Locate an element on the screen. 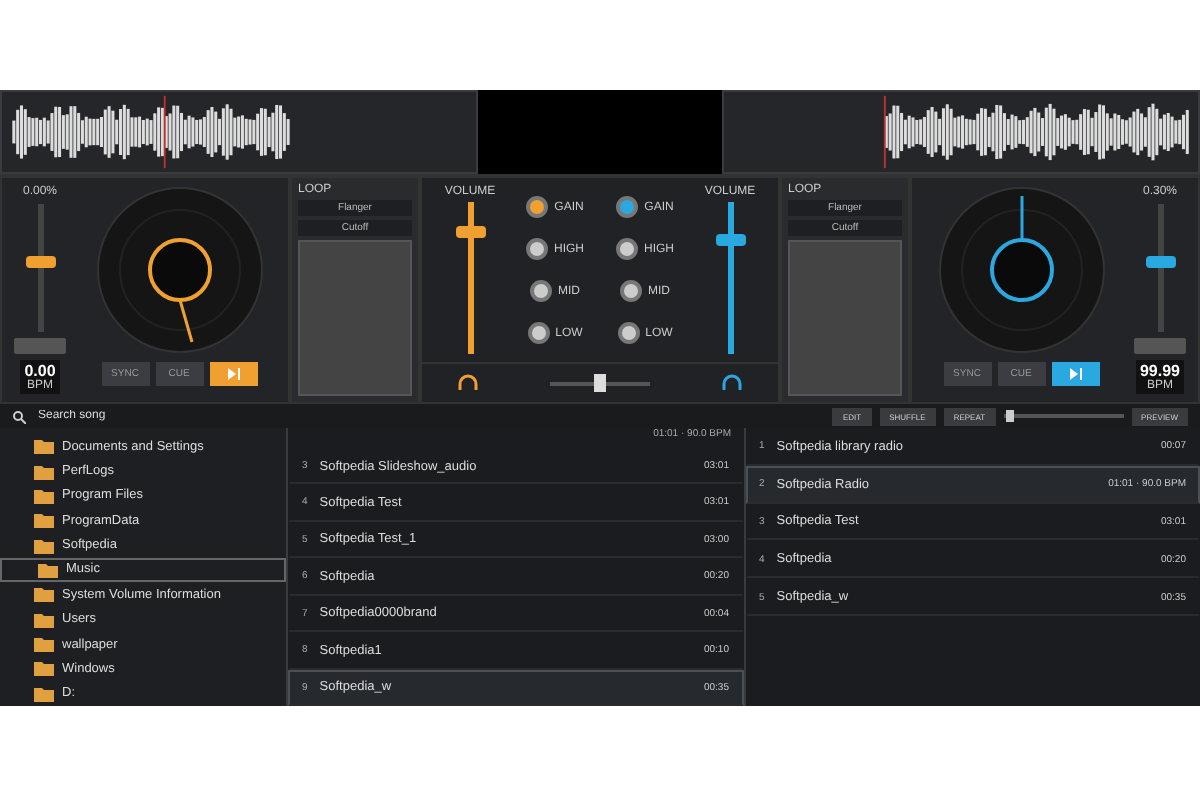 The width and height of the screenshot is (1200, 800). search-icon is located at coordinates (19, 416).